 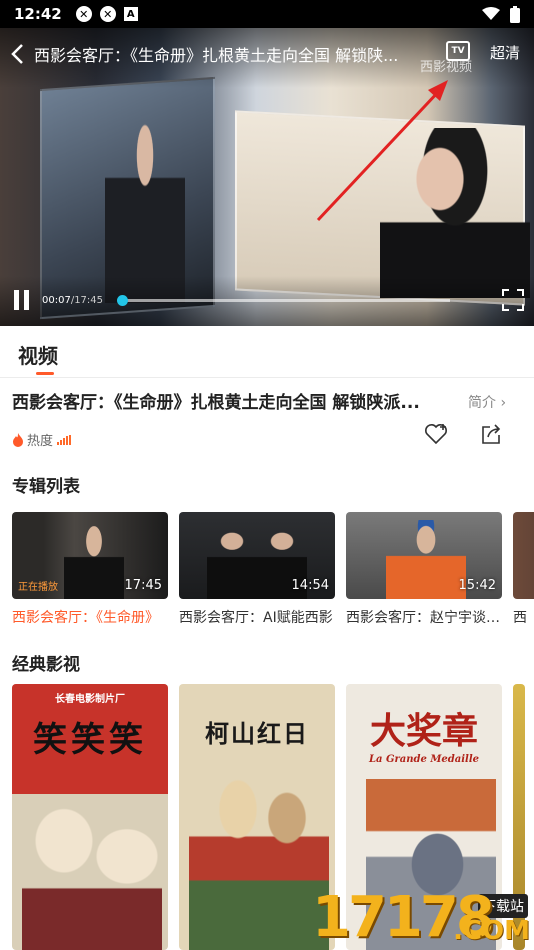 I want to click on time-total: /17:45, so click(x=87, y=300).